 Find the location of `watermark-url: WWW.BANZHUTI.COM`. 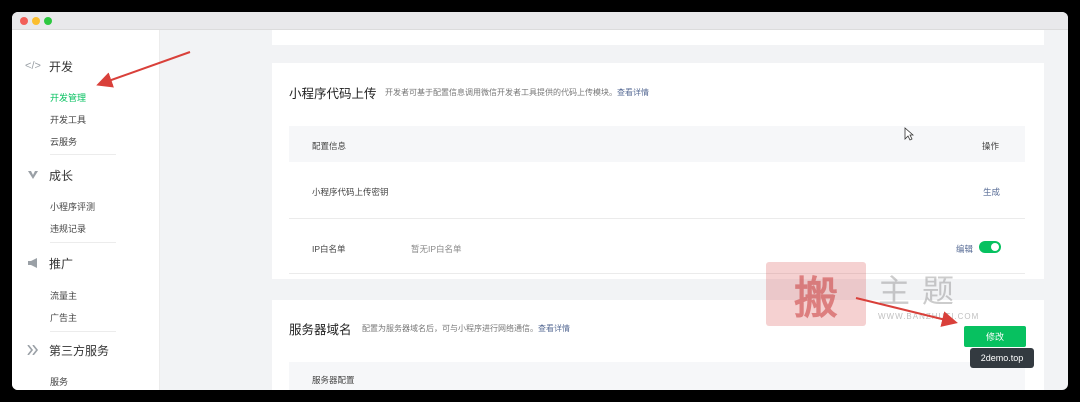

watermark-url: WWW.BANZHUTI.COM is located at coordinates (929, 316).